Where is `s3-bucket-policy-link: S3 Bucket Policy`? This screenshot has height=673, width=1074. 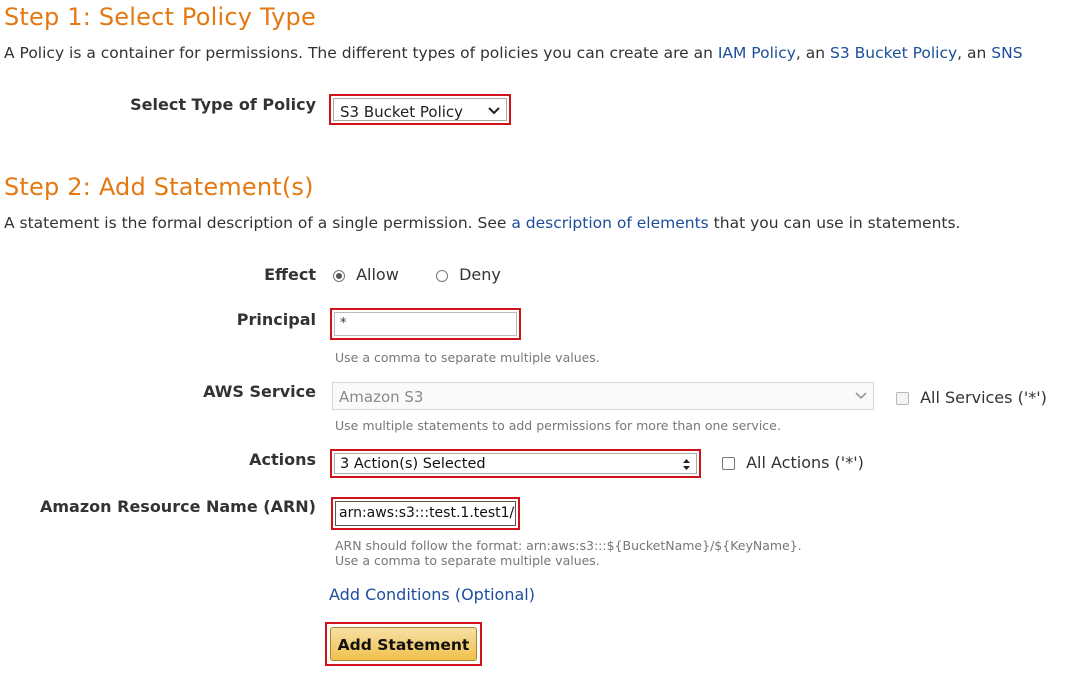 s3-bucket-policy-link: S3 Bucket Policy is located at coordinates (893, 53).